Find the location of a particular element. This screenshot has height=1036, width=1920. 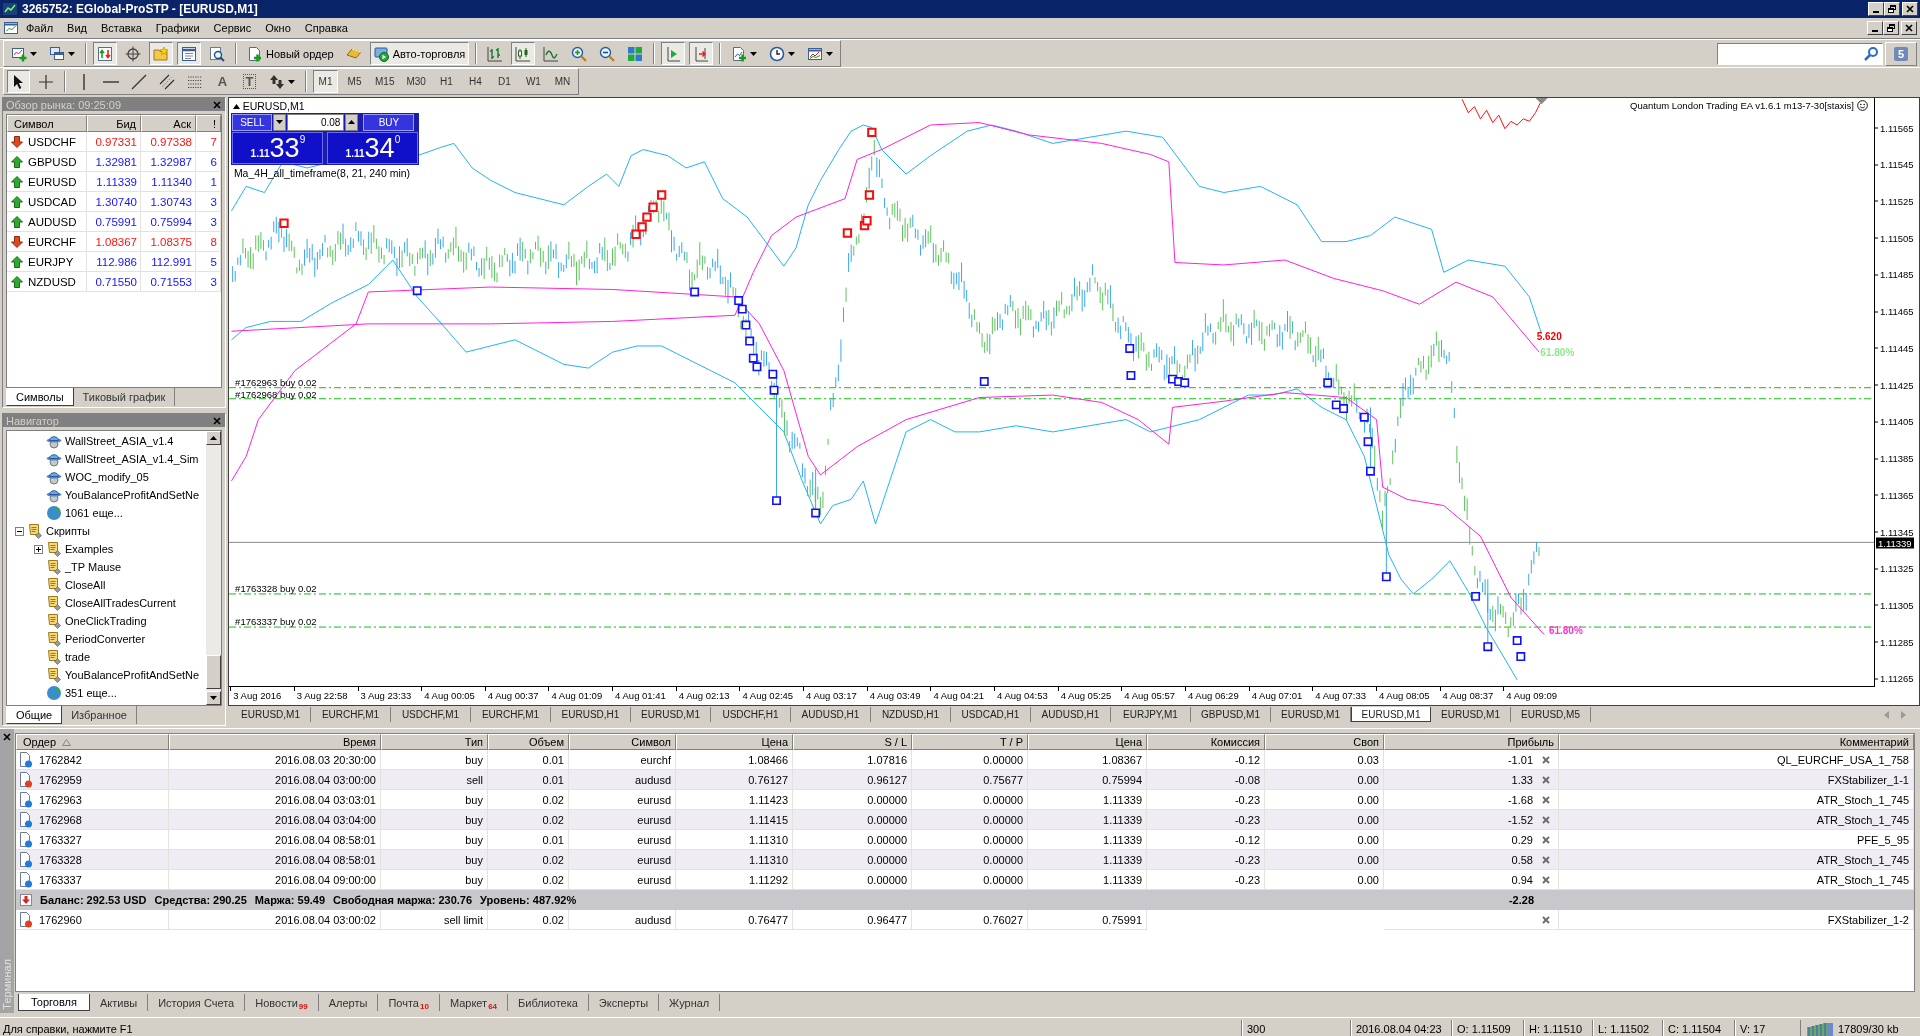

table-cell: 2016.08.04 03:00:02 is located at coordinates (275, 920).